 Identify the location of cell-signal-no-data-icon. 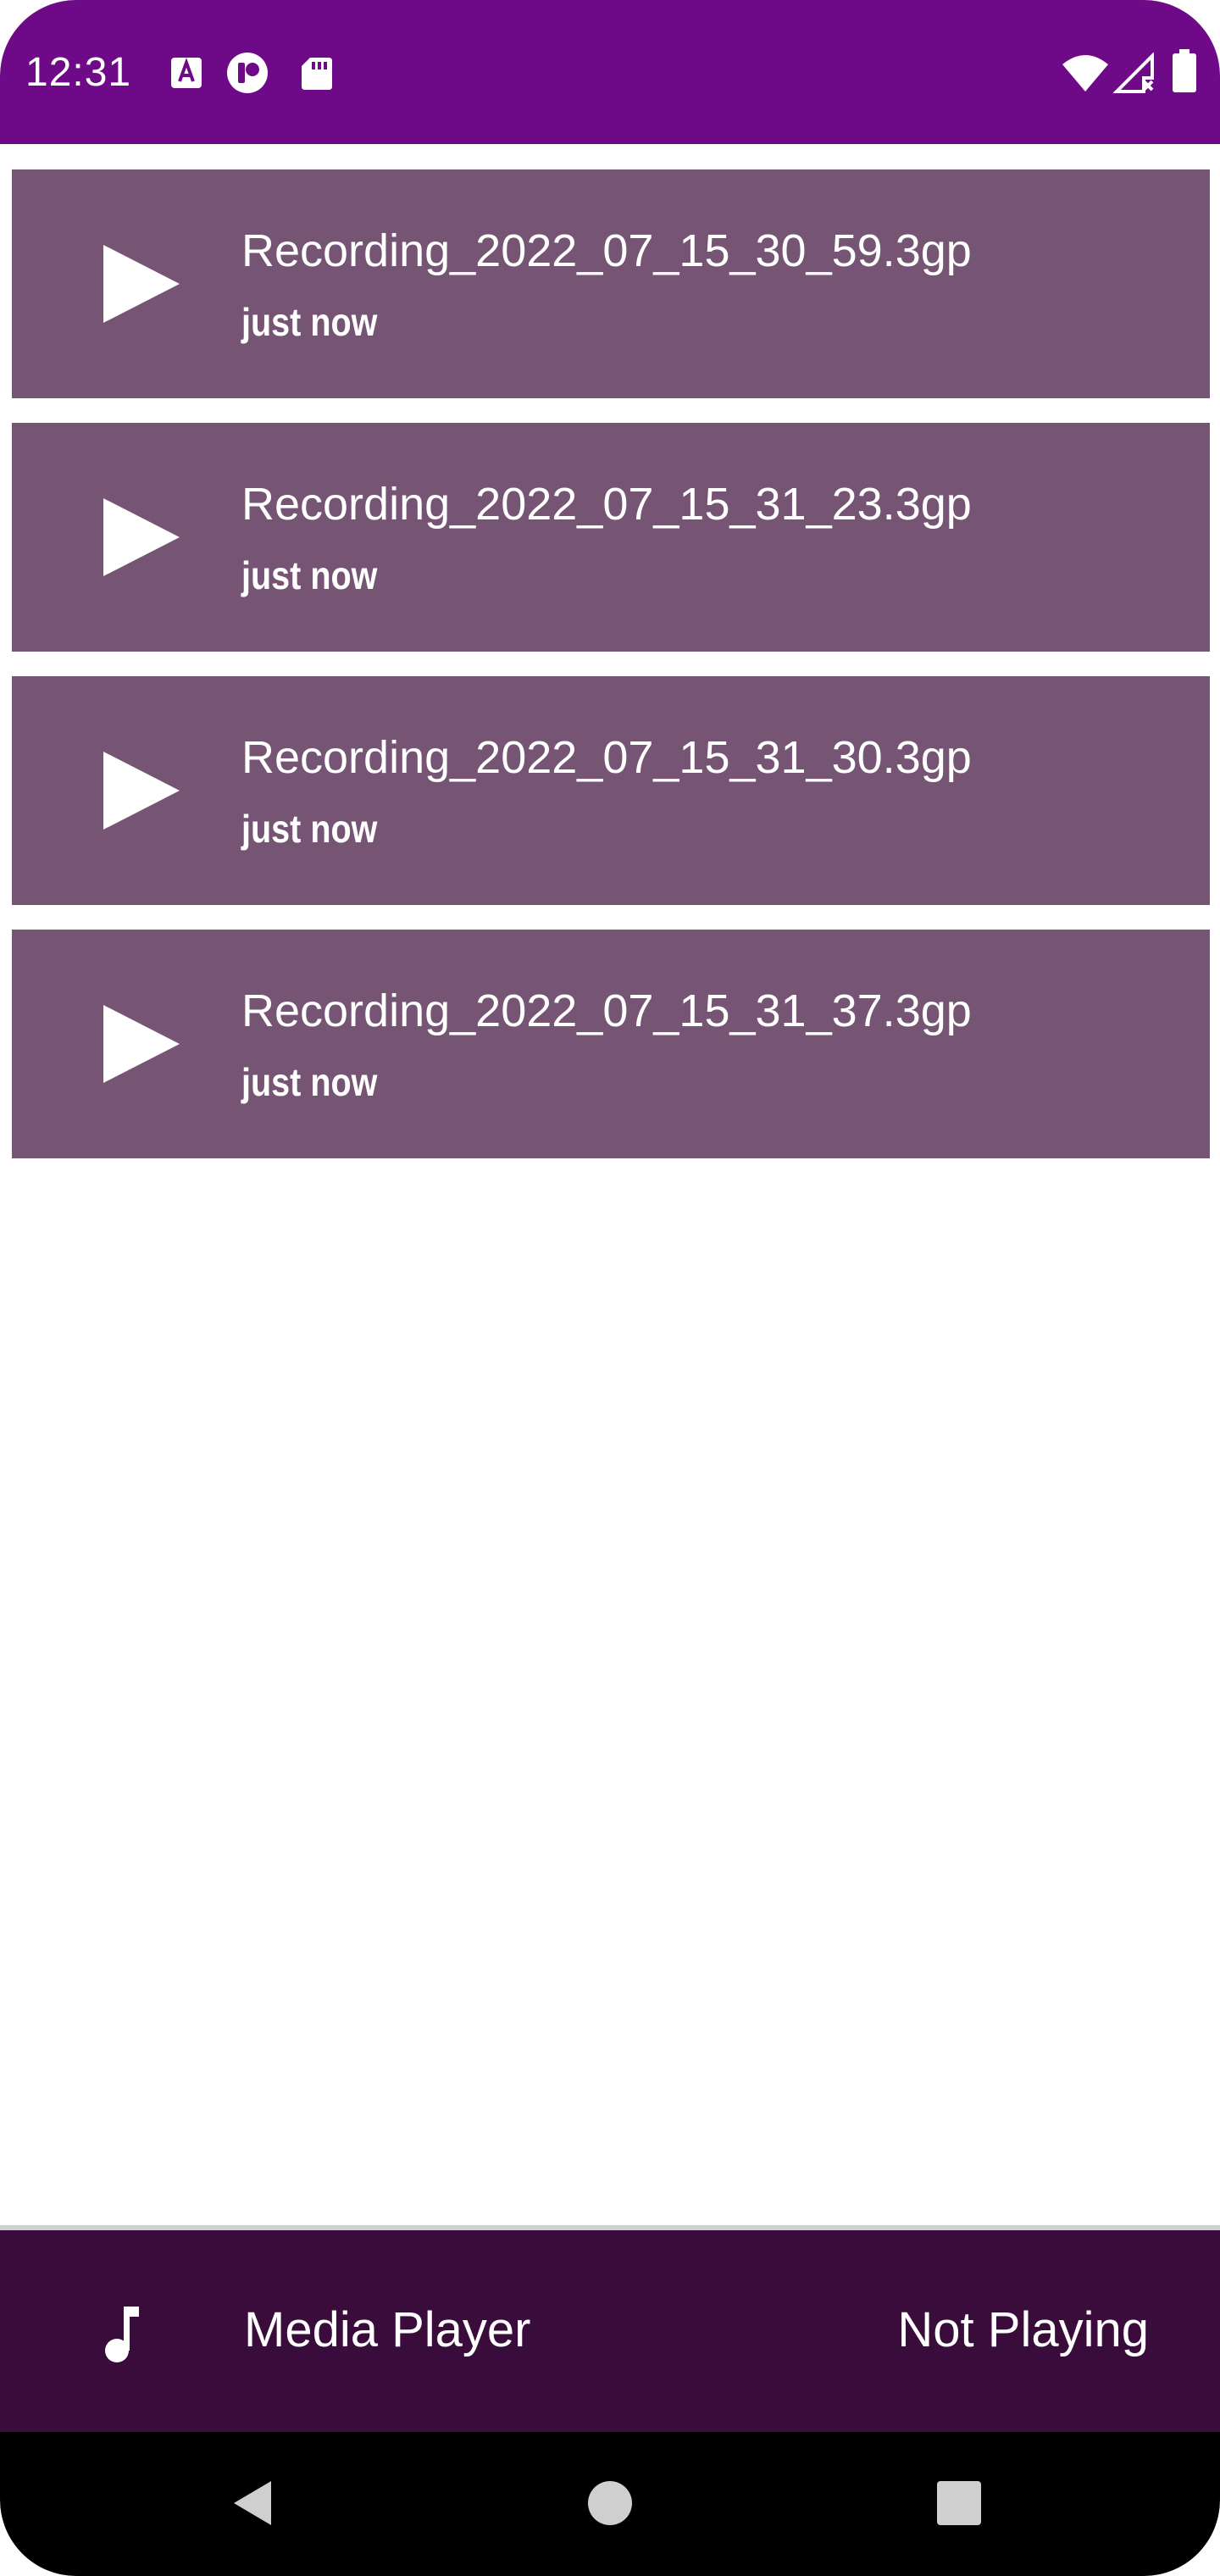
(1134, 74).